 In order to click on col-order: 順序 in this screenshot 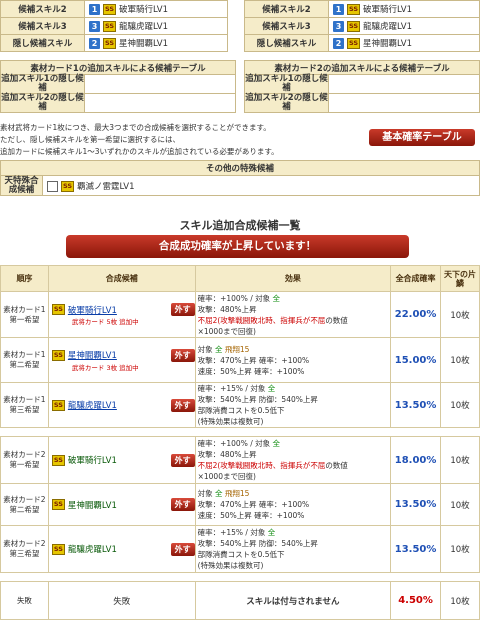, I will do `click(24, 278)`.